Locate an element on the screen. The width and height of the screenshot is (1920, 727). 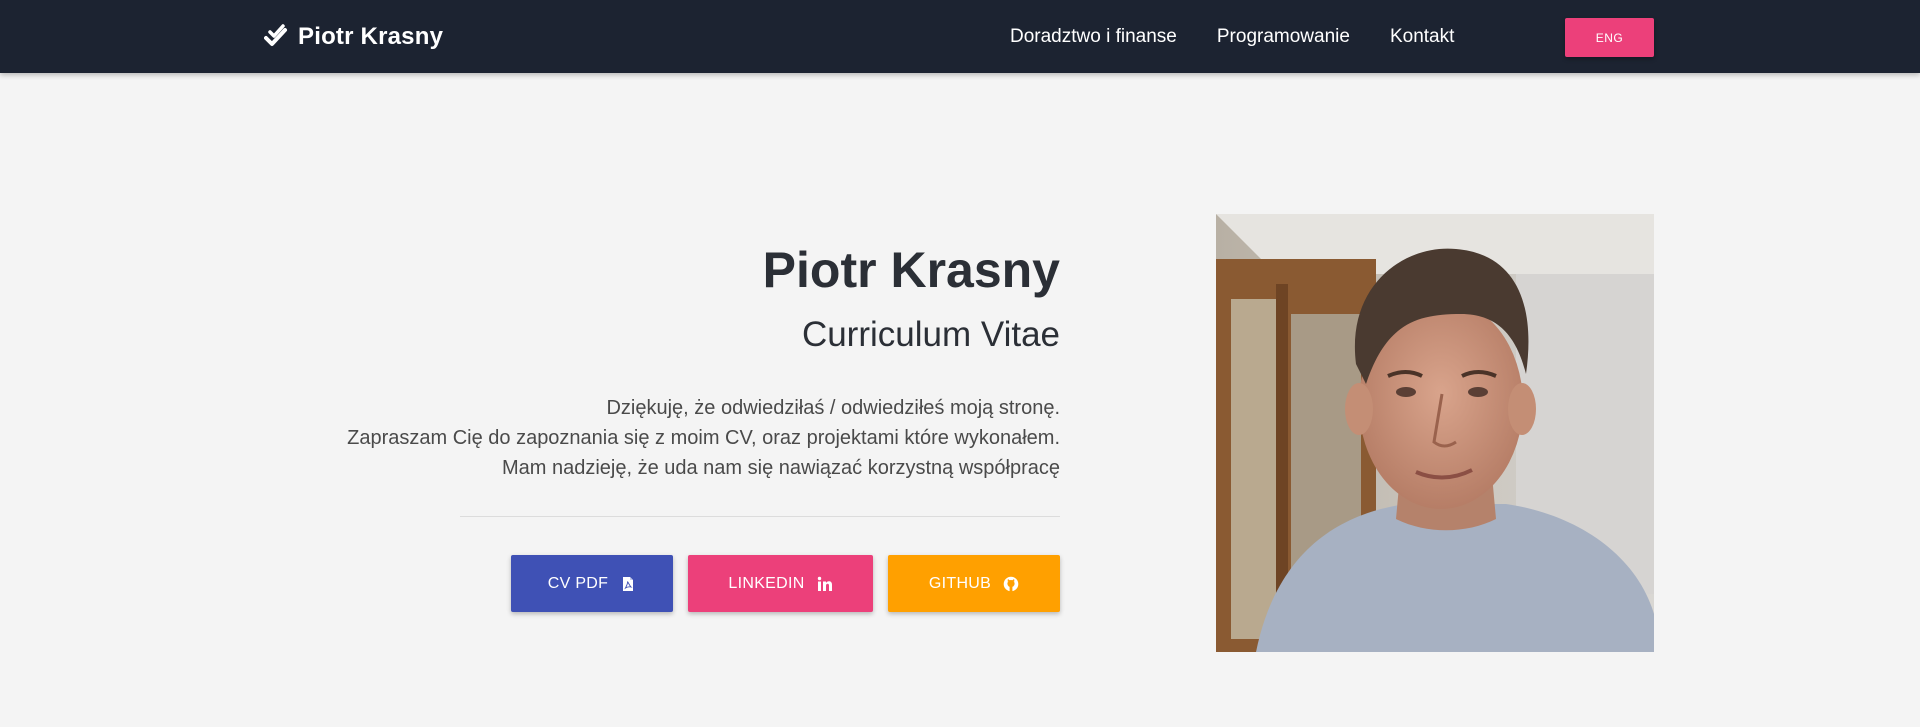
nav-link-doradztwo: Doradztwo i finanse is located at coordinates (1093, 37).